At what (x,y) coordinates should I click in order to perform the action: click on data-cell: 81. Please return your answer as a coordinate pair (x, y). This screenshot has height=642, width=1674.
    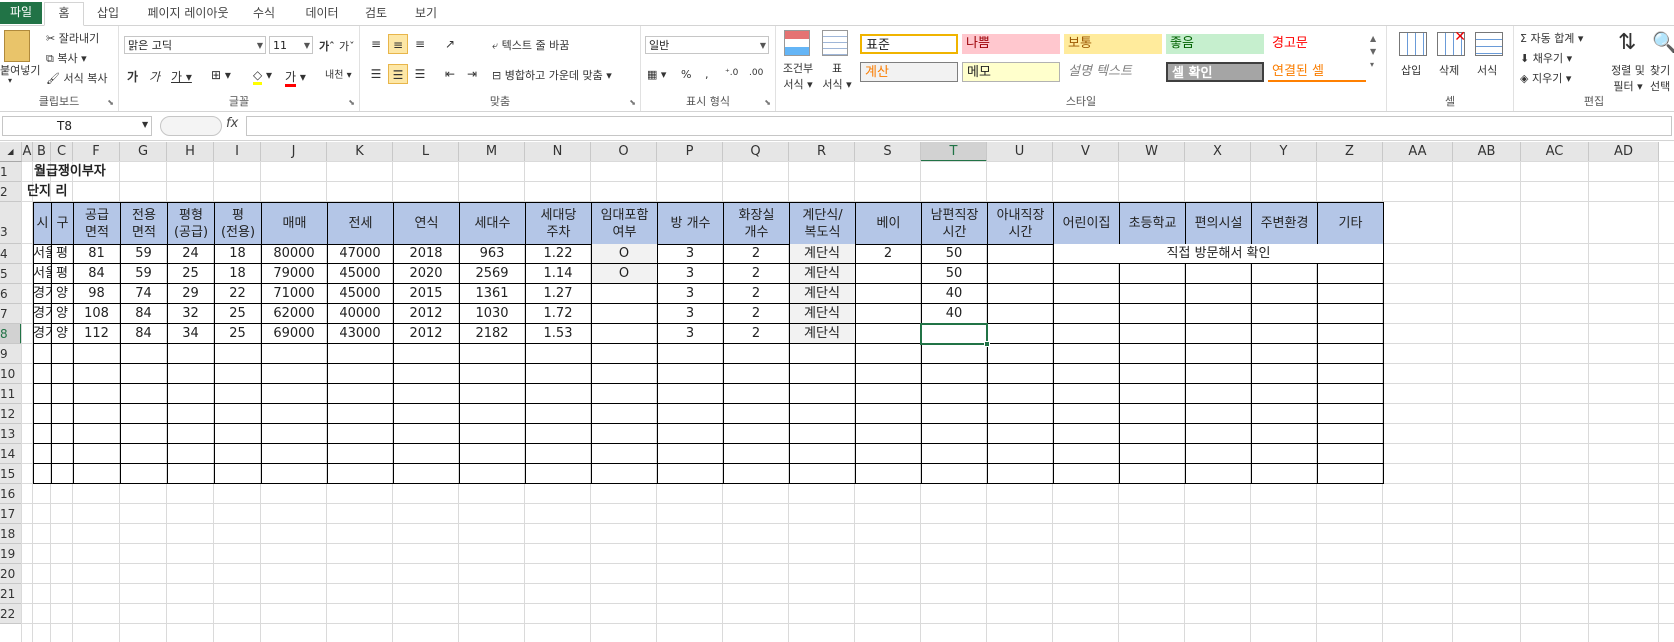
    Looking at the image, I should click on (96, 254).